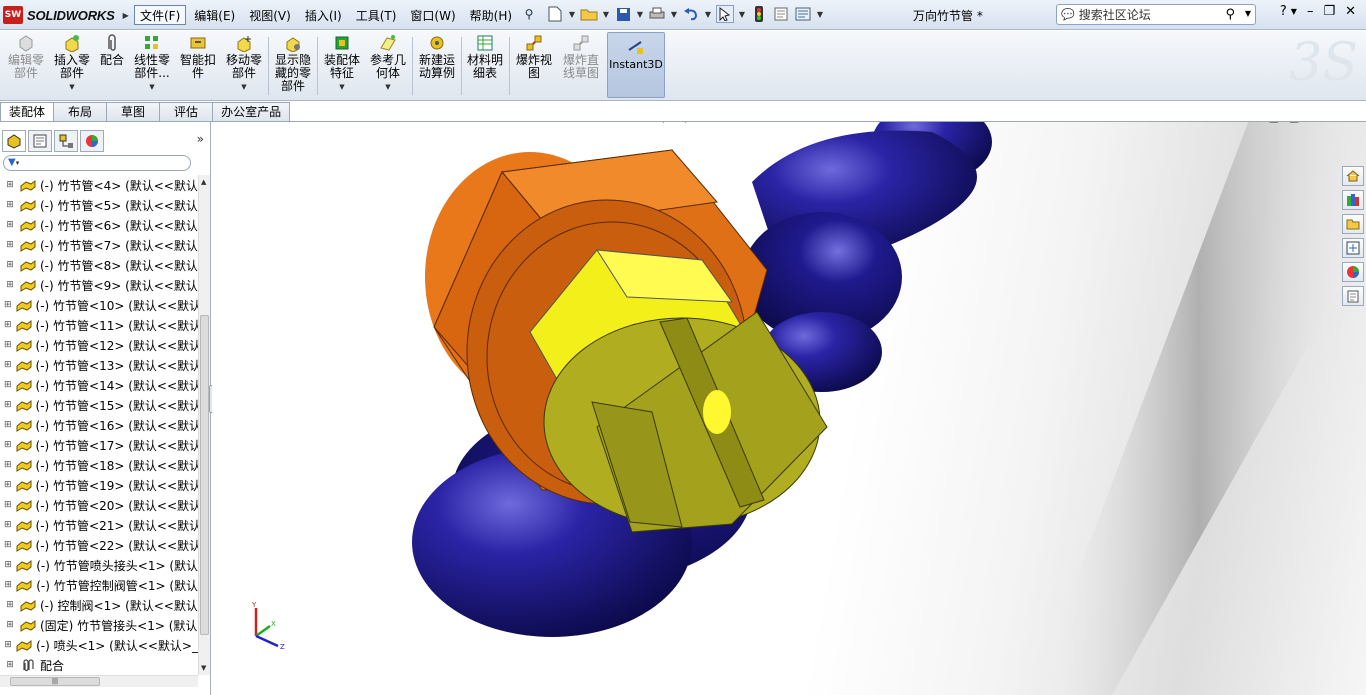  What do you see at coordinates (99, 465) in the screenshot?
I see `tree-item-component: ⊞ (-) 竹节管<18> (默认<<默认` at bounding box center [99, 465].